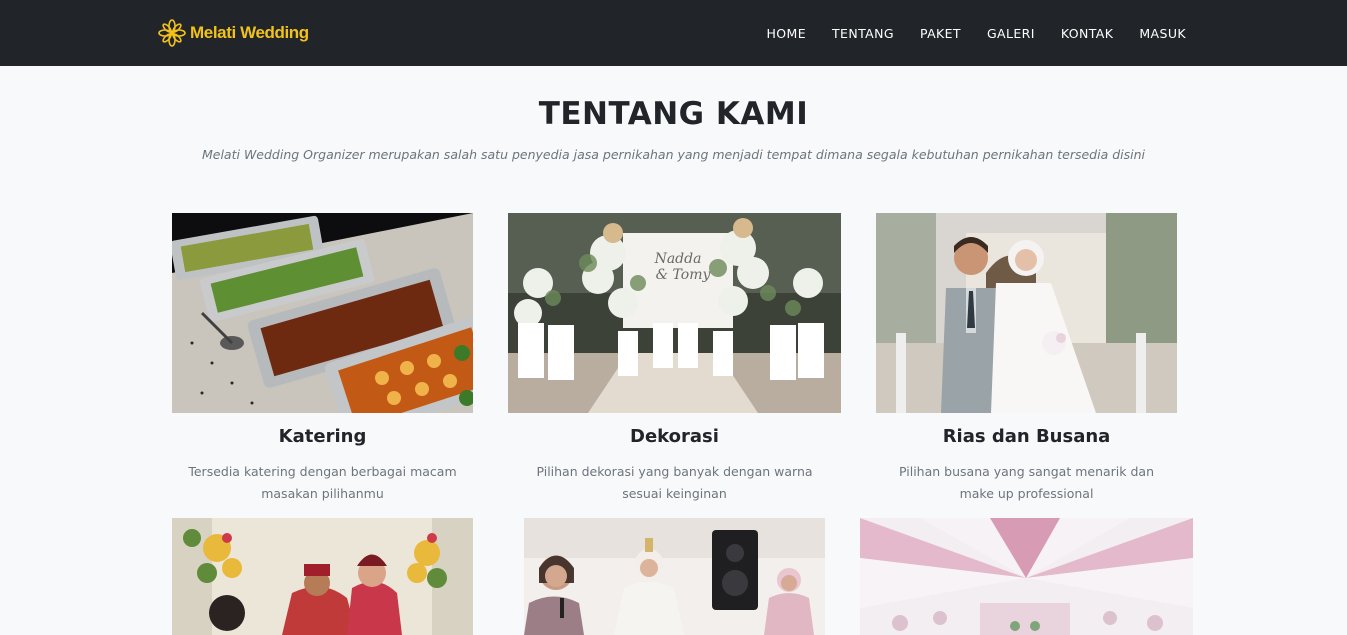 This screenshot has width=1347, height=635. Describe the element at coordinates (1026, 313) in the screenshot. I see `bride-groom-image` at that location.